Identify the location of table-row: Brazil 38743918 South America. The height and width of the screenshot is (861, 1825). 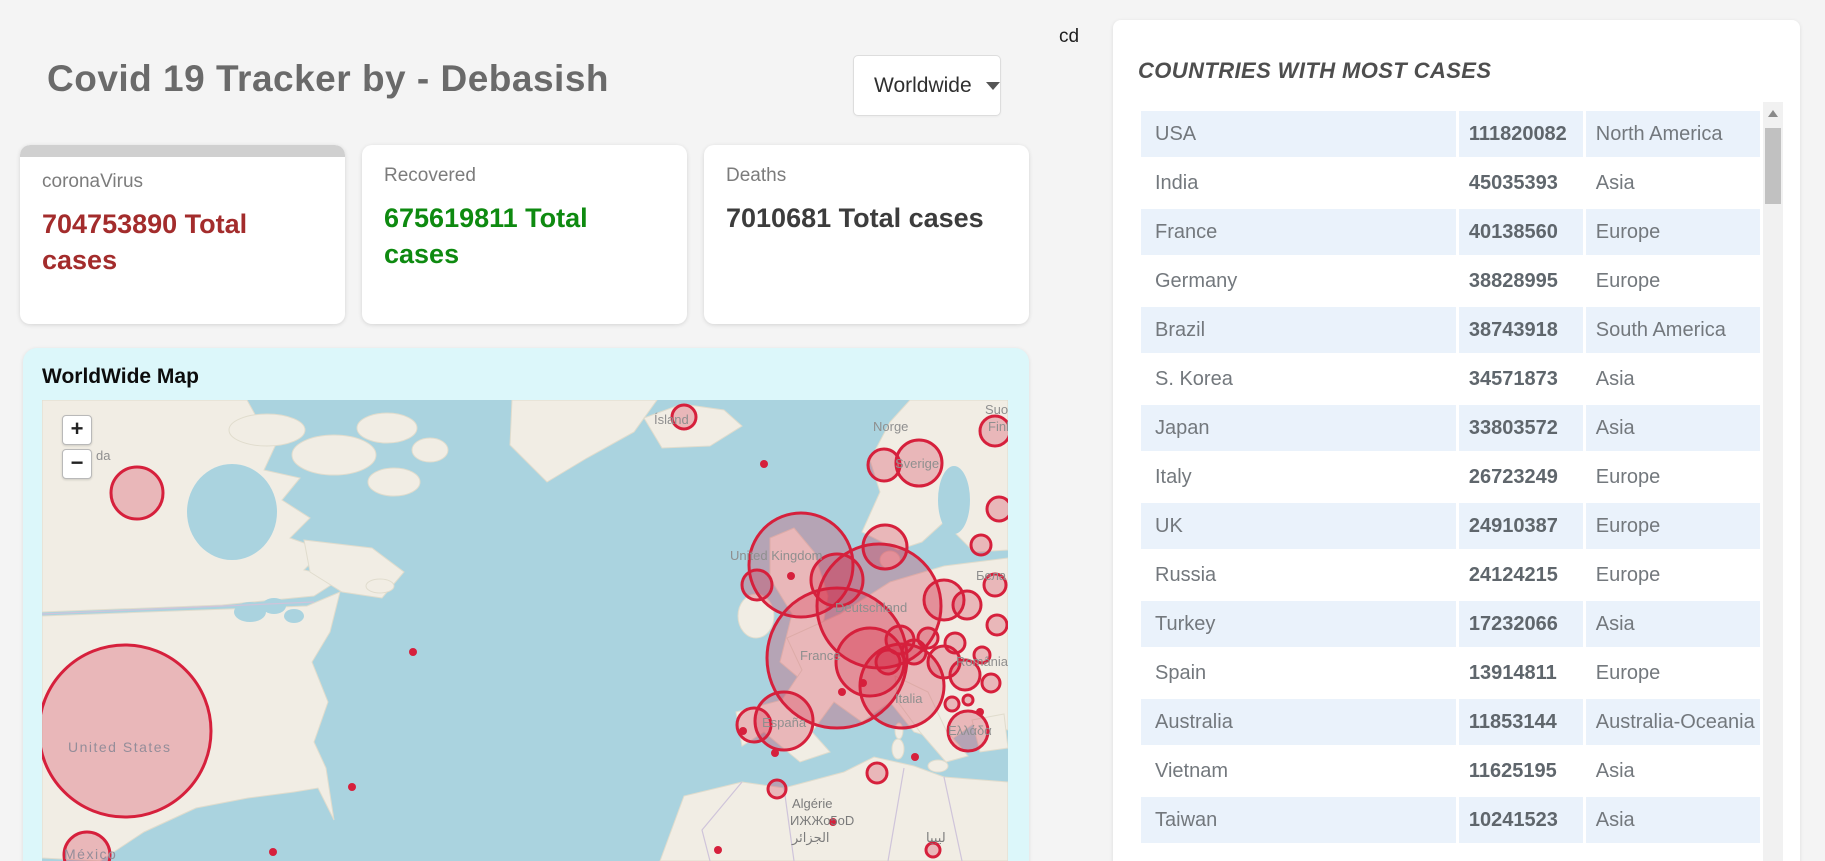
(1451, 330).